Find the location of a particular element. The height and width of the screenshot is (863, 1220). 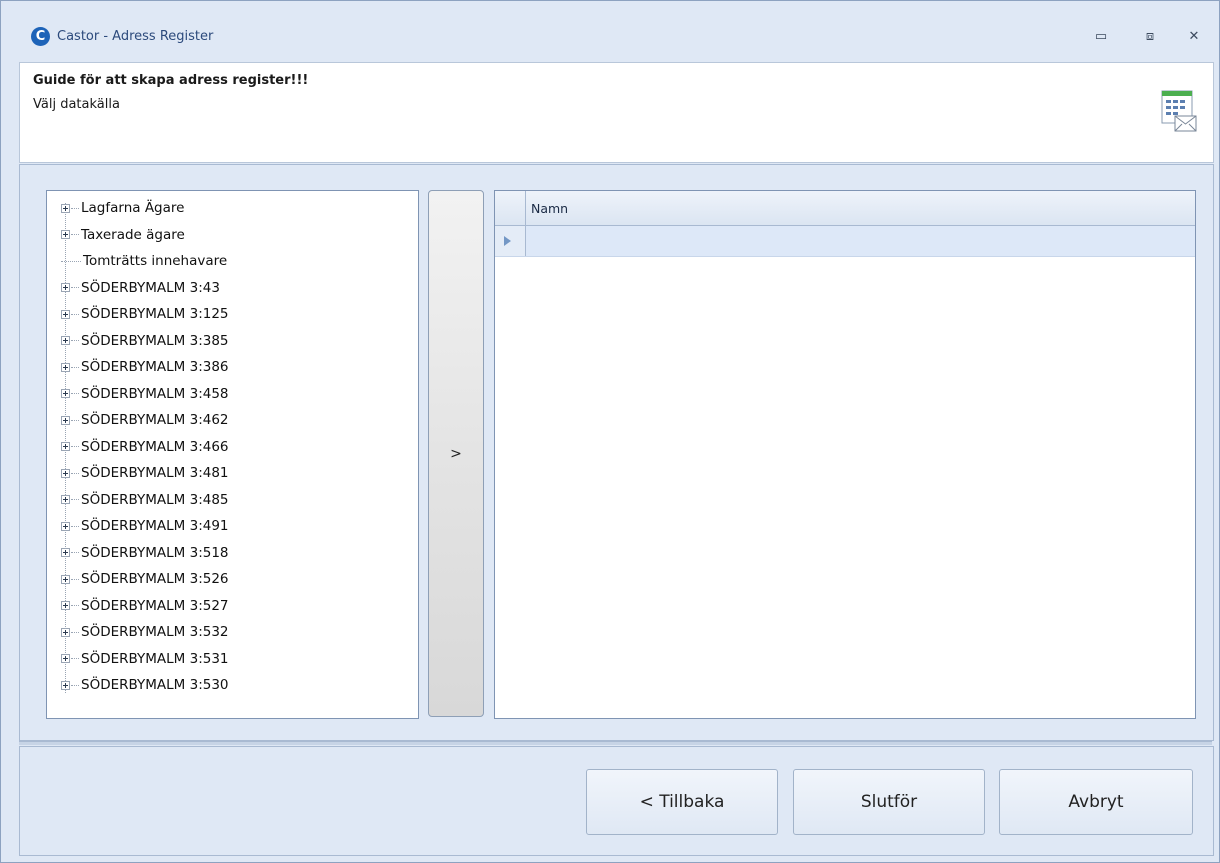

tree-item: SÖDERBYMALM 3:385 is located at coordinates (145, 341).